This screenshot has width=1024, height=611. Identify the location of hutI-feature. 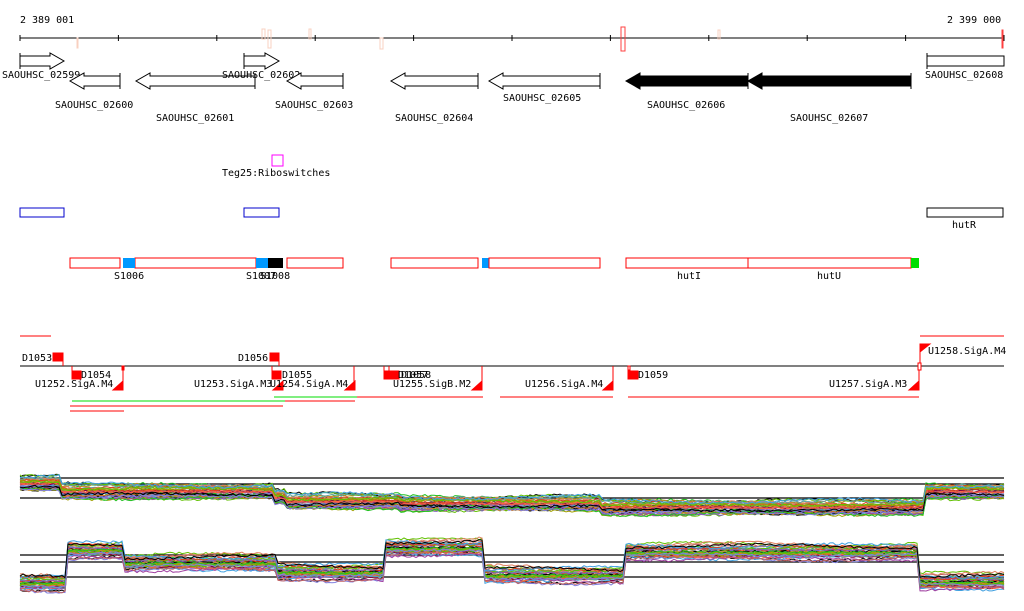
(687, 263).